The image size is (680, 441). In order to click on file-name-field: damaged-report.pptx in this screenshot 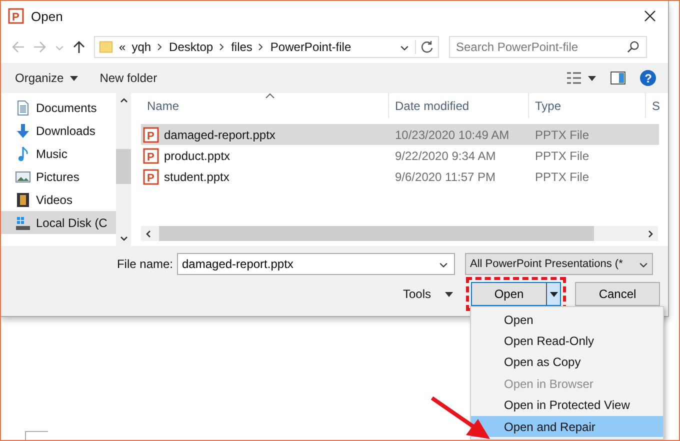, I will do `click(316, 264)`.